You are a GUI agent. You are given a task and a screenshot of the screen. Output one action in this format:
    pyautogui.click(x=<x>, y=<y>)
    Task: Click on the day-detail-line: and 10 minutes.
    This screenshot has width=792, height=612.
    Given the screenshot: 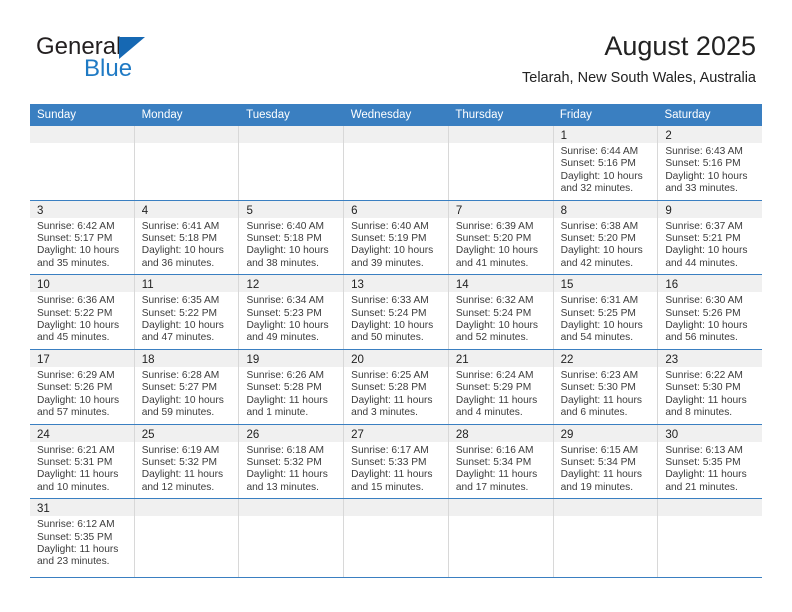 What is the action you would take?
    pyautogui.click(x=73, y=487)
    